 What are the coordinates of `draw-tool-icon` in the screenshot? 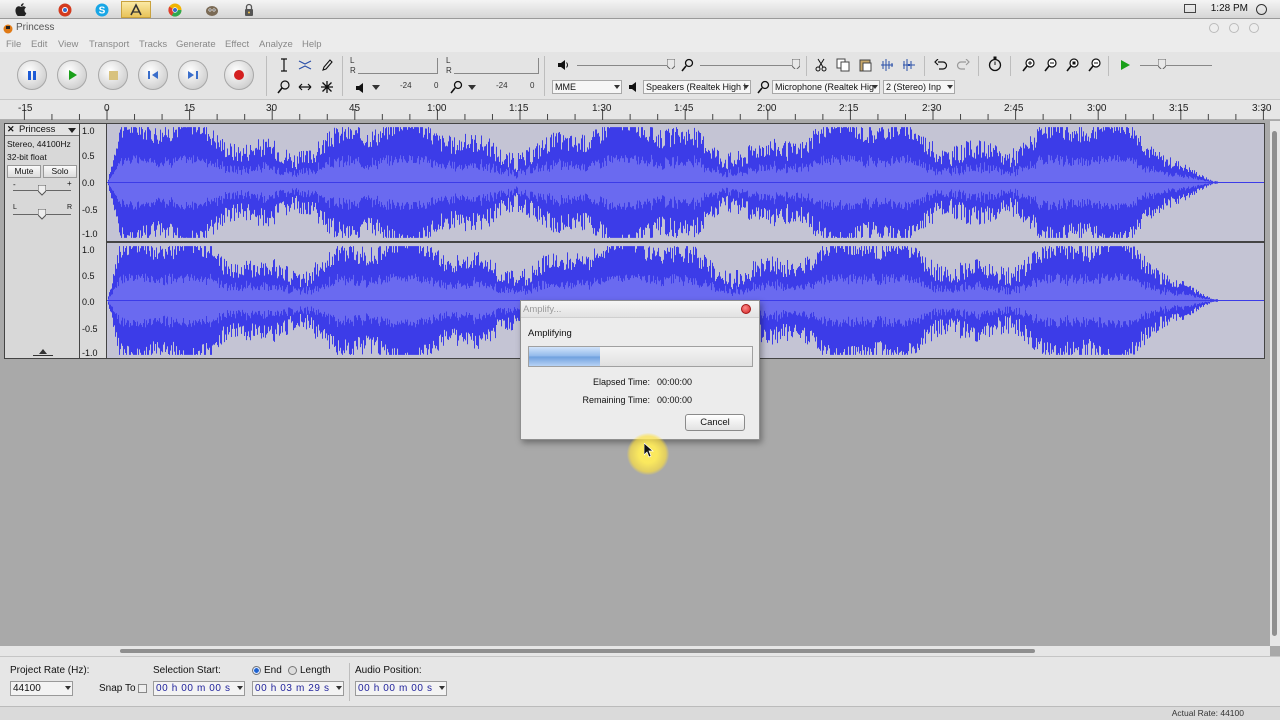 It's located at (327, 65).